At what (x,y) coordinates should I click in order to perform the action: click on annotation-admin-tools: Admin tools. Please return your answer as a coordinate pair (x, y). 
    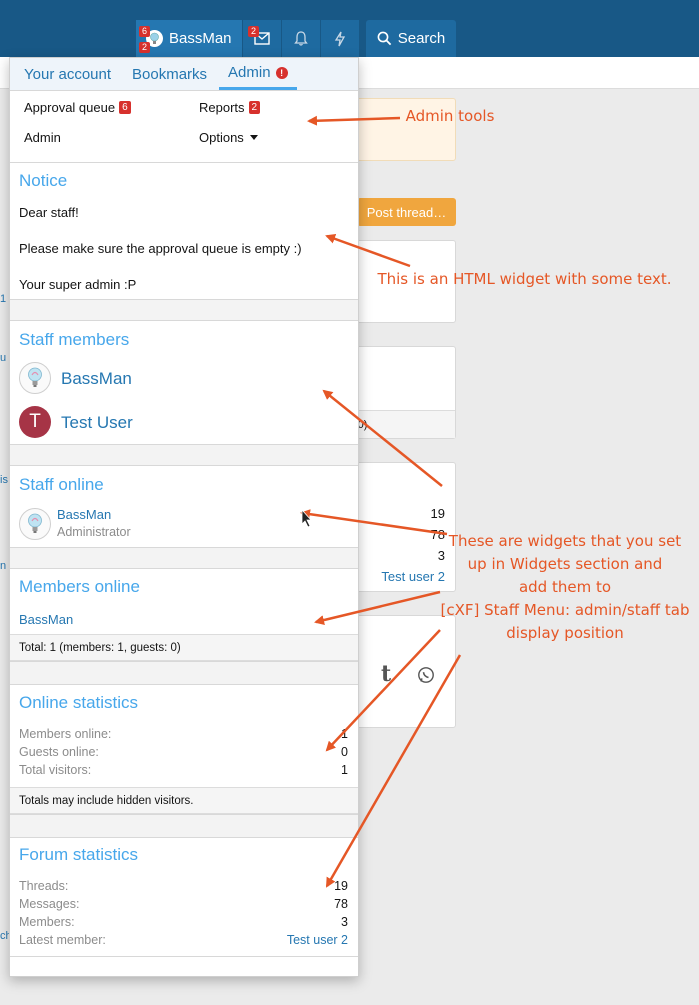
    Looking at the image, I should click on (450, 116).